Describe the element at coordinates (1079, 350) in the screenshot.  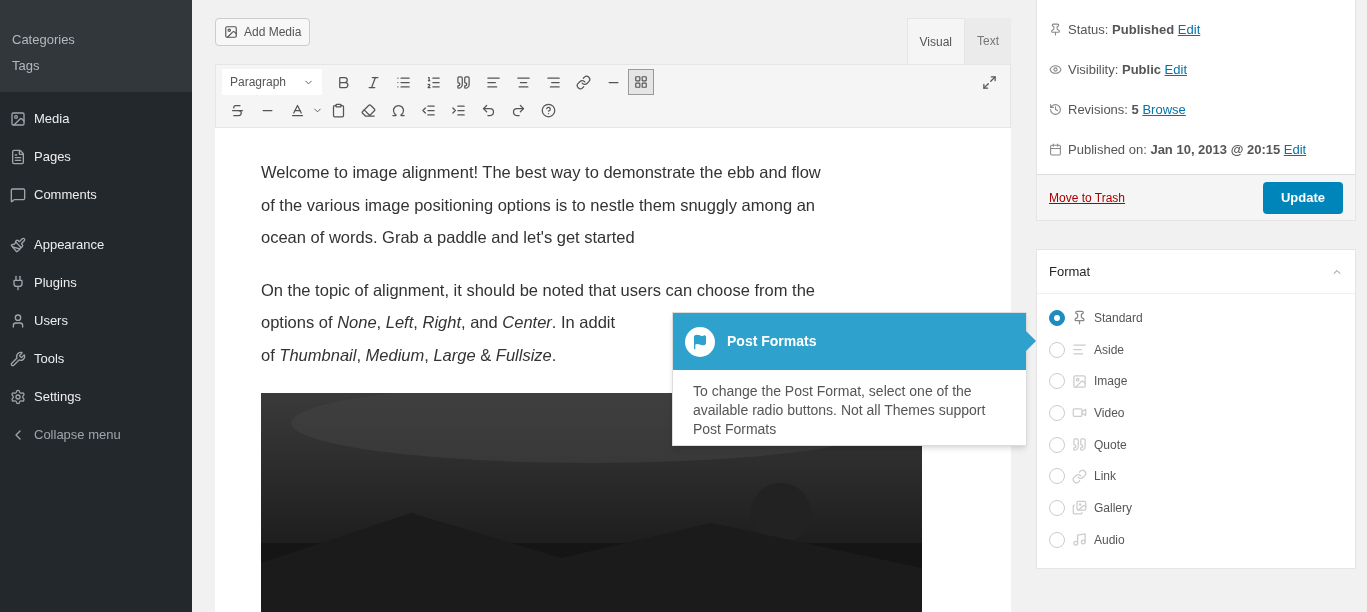
I see `lines-icon` at that location.